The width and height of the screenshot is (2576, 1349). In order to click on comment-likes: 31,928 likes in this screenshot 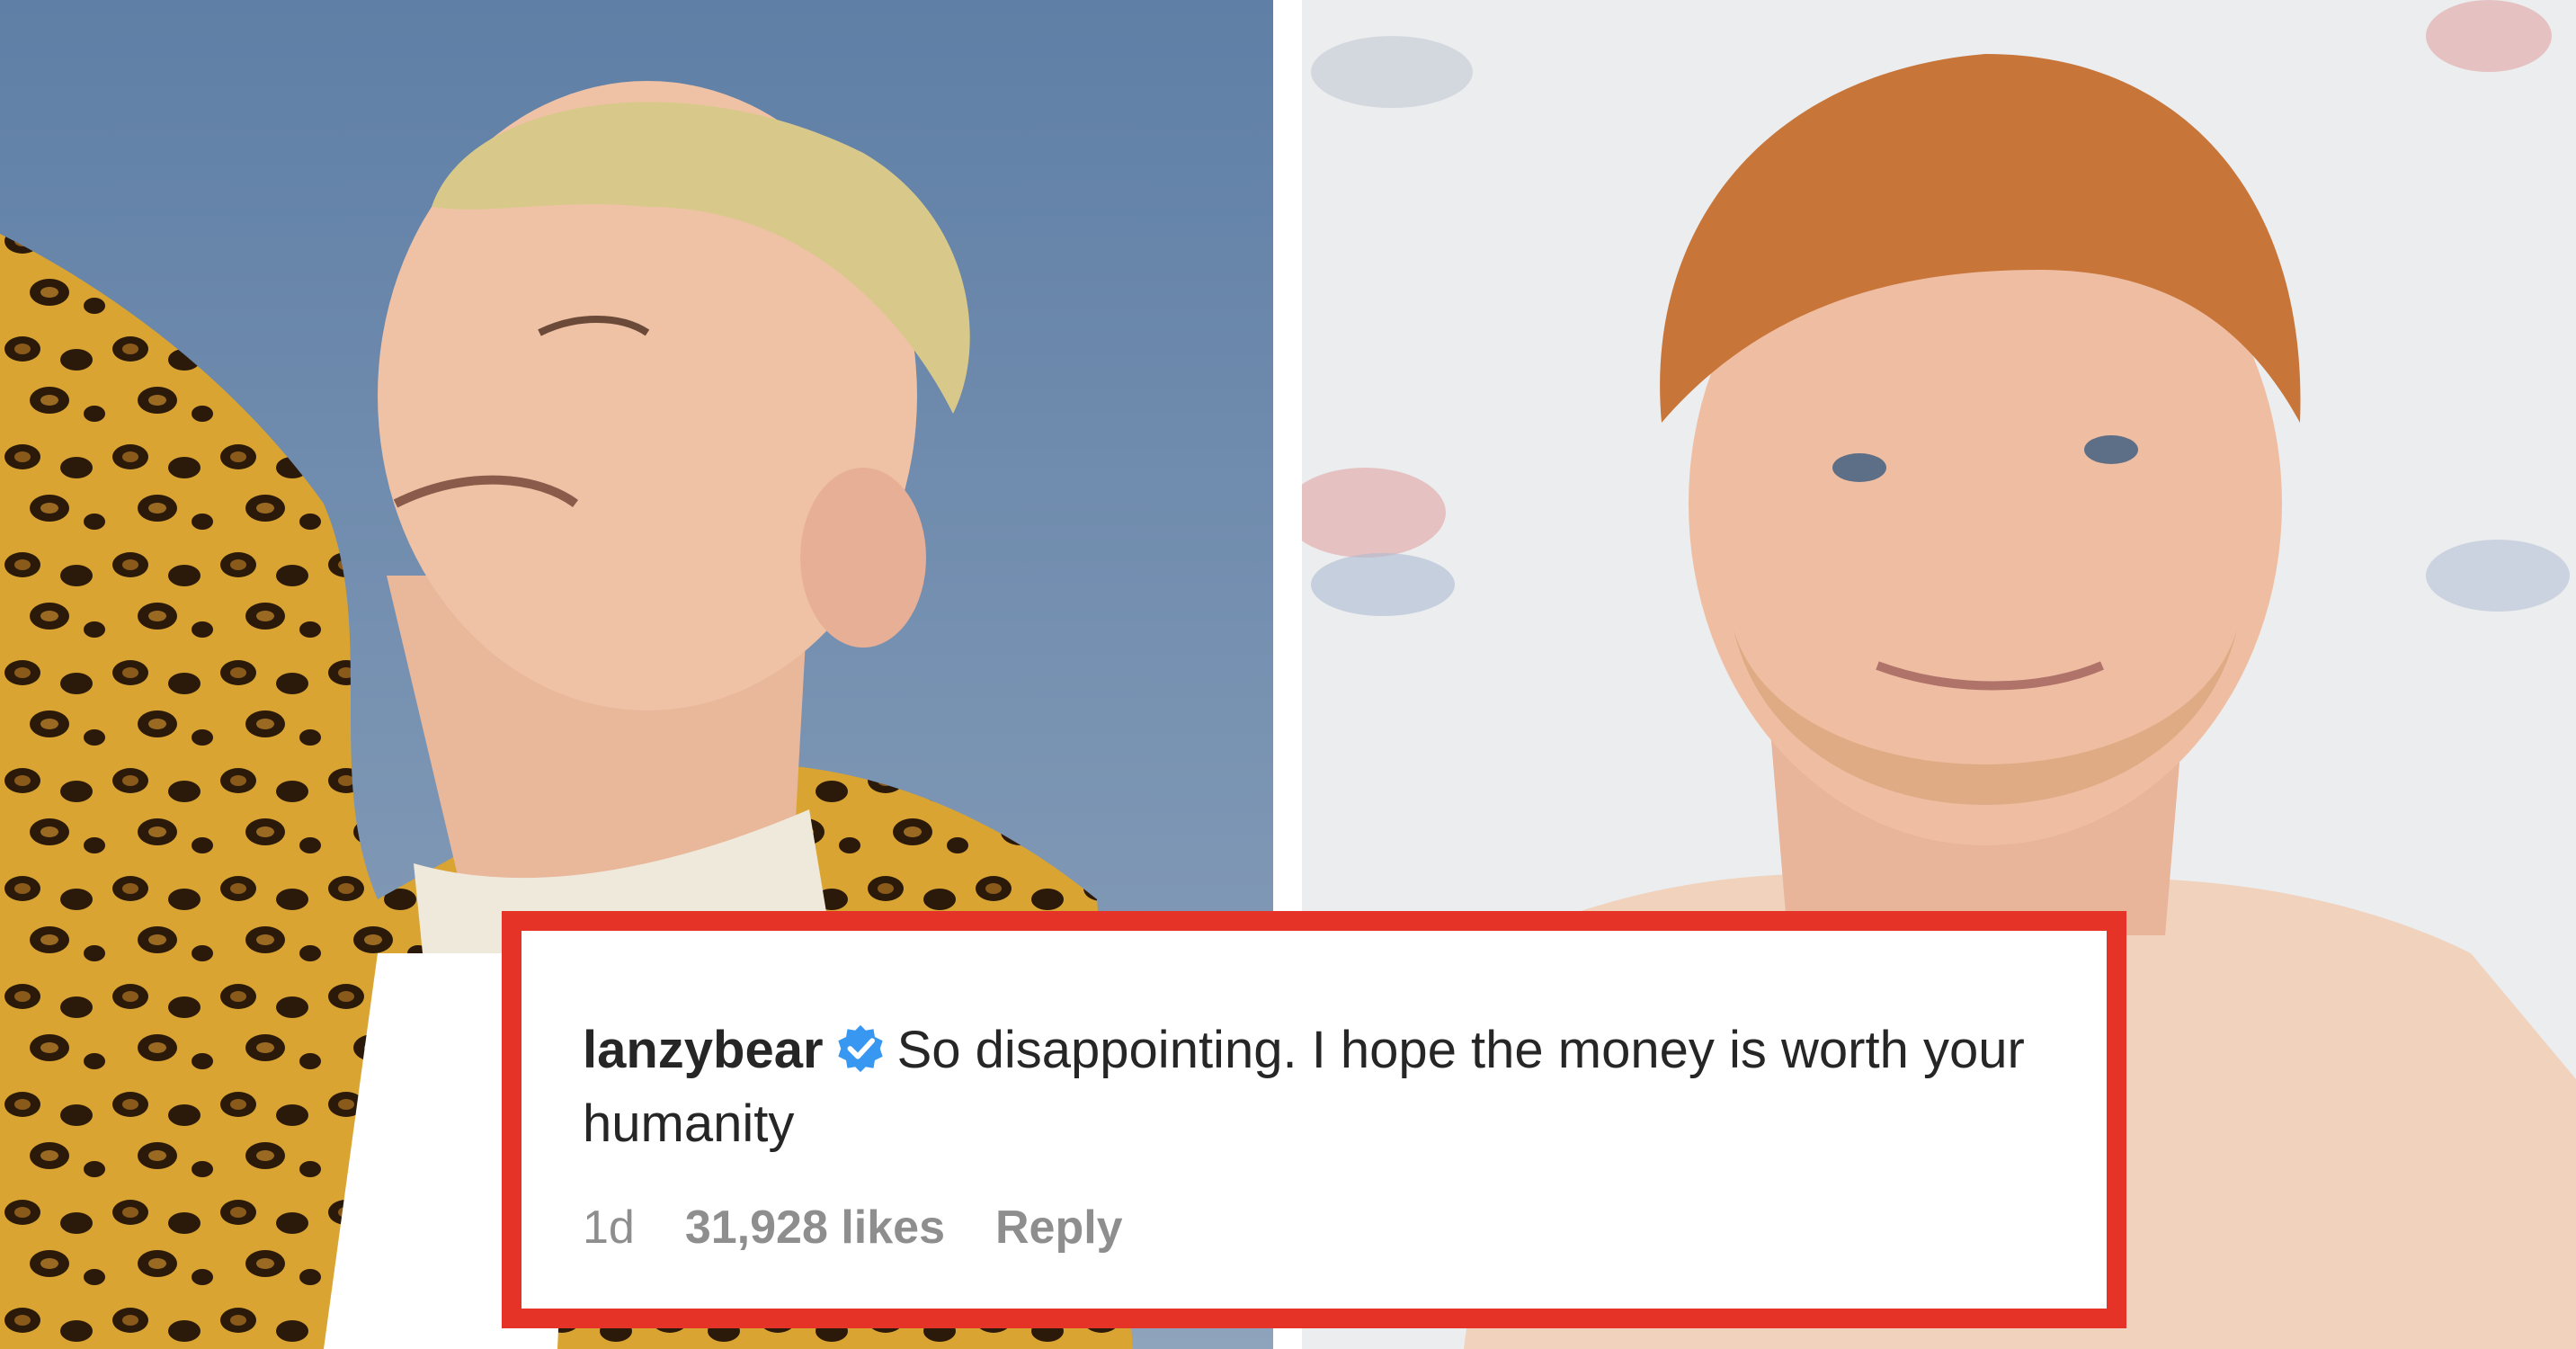, I will do `click(815, 1228)`.